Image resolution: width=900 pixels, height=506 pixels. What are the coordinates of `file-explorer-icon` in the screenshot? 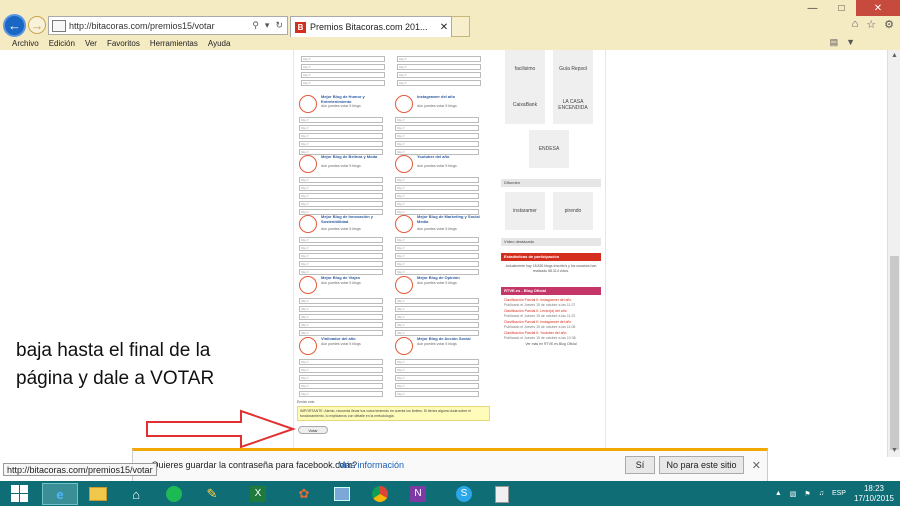 It's located at (98, 494).